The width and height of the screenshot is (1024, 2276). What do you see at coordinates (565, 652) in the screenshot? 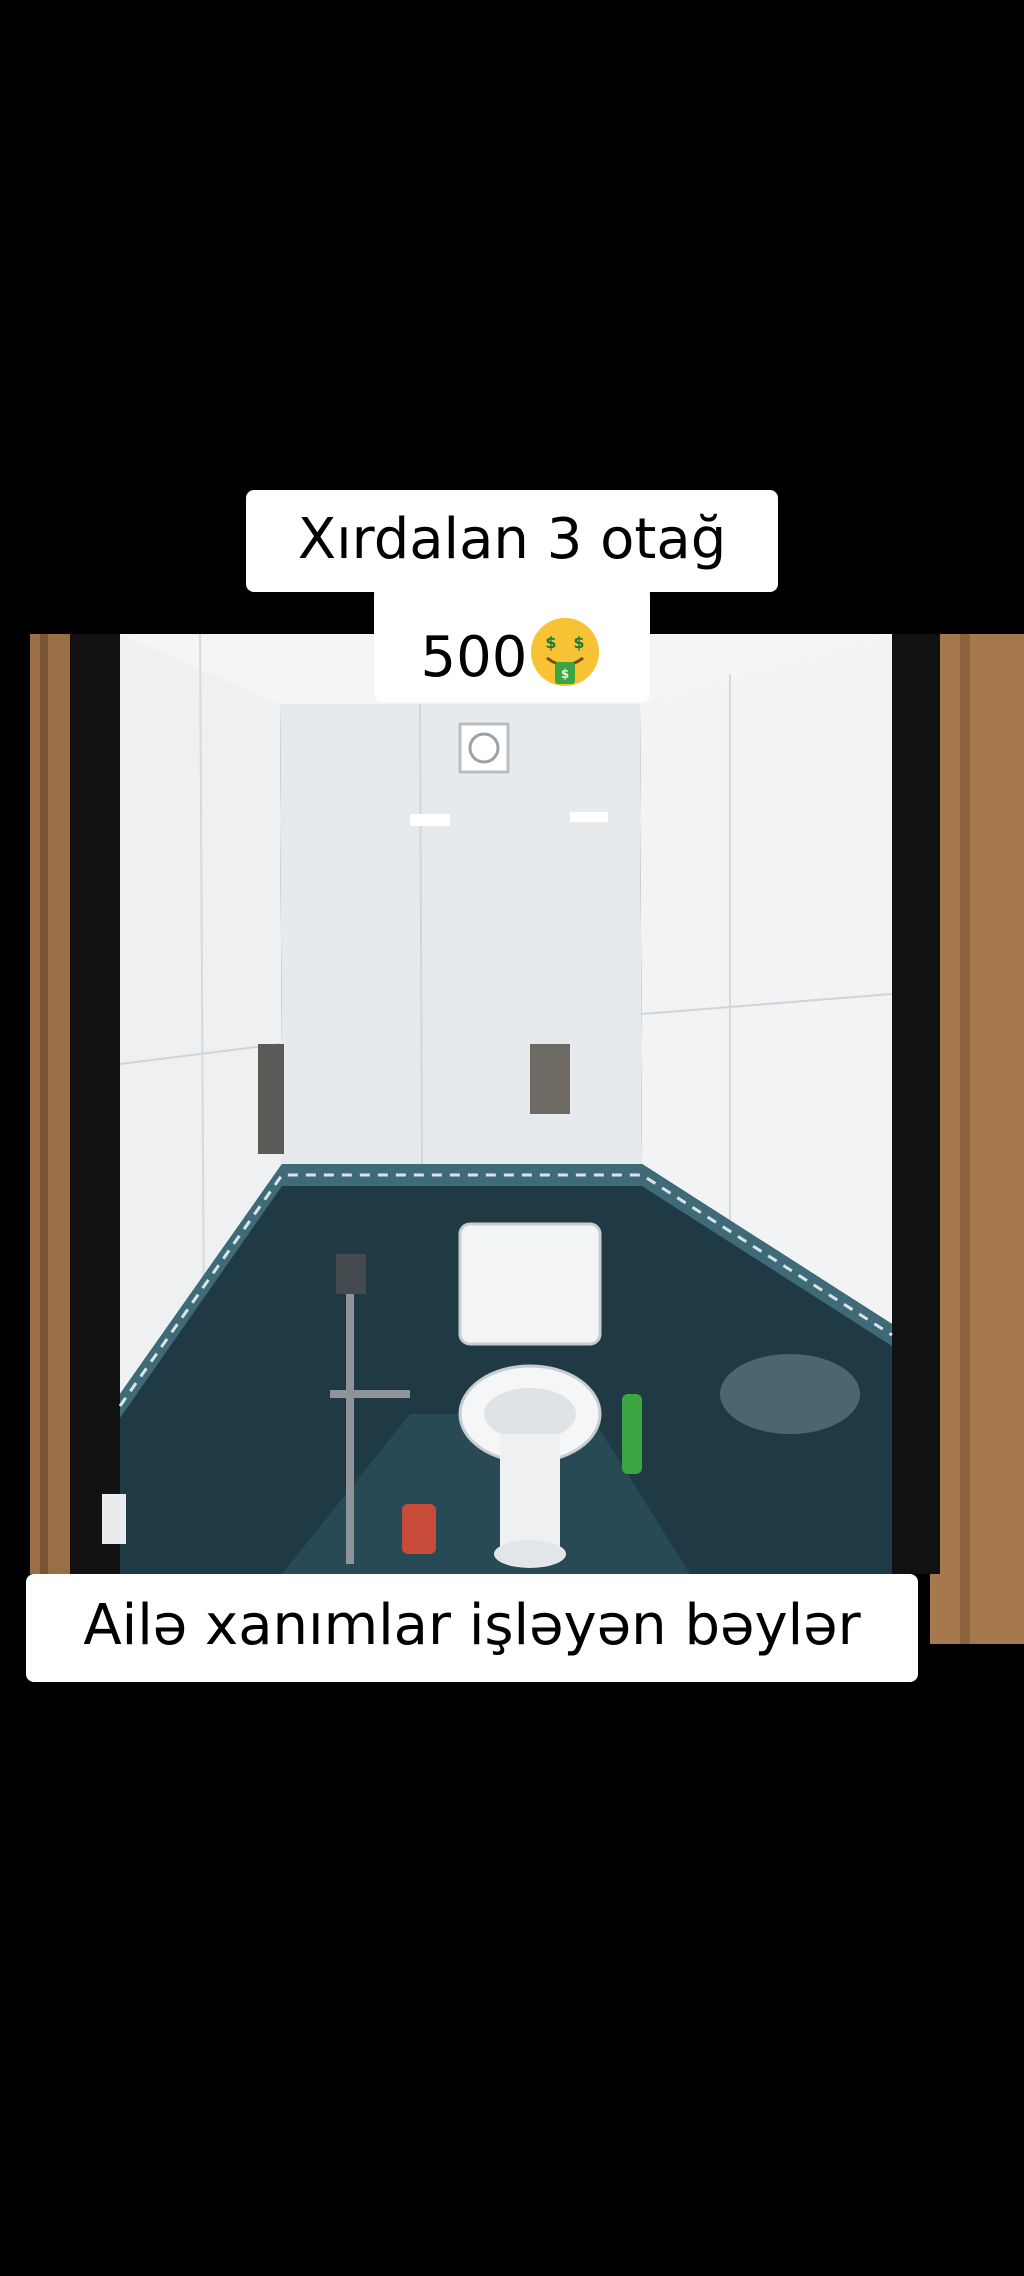
I see `money-mouth-face-icon: $ $ $` at bounding box center [565, 652].